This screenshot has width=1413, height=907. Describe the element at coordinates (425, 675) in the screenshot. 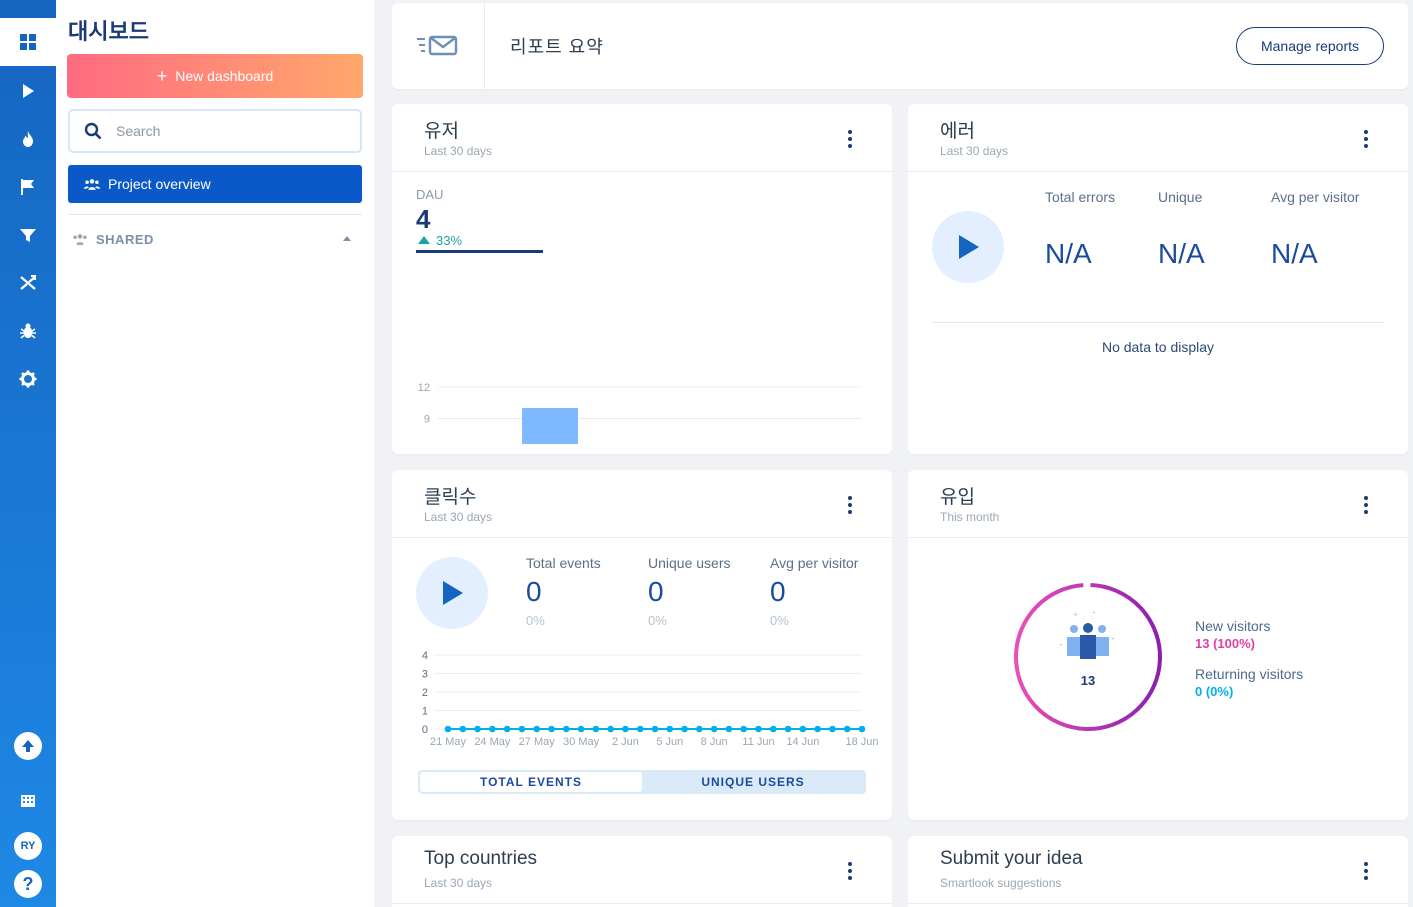

I see `y-tick-label: 3` at that location.